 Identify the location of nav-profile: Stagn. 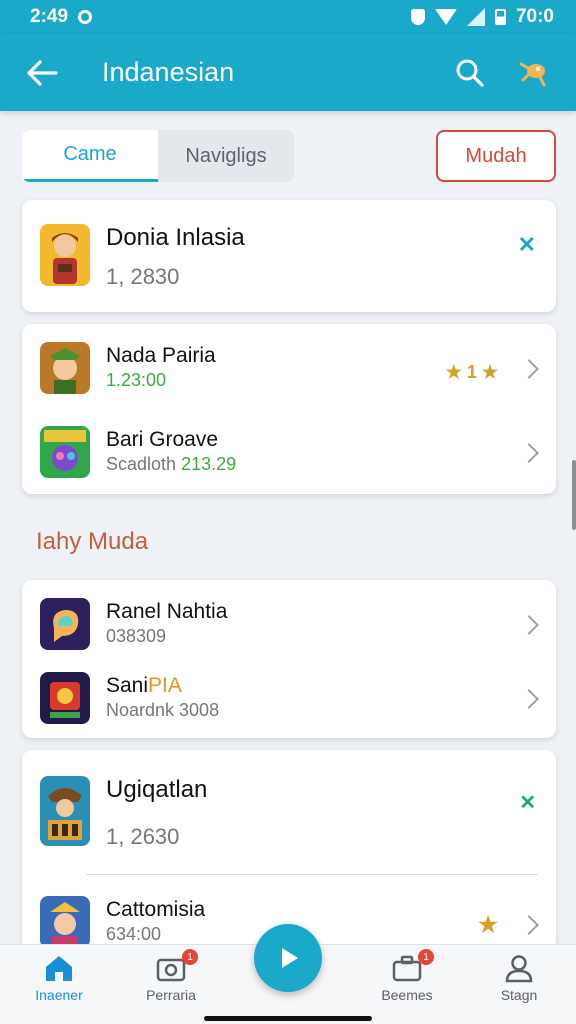
(519, 978).